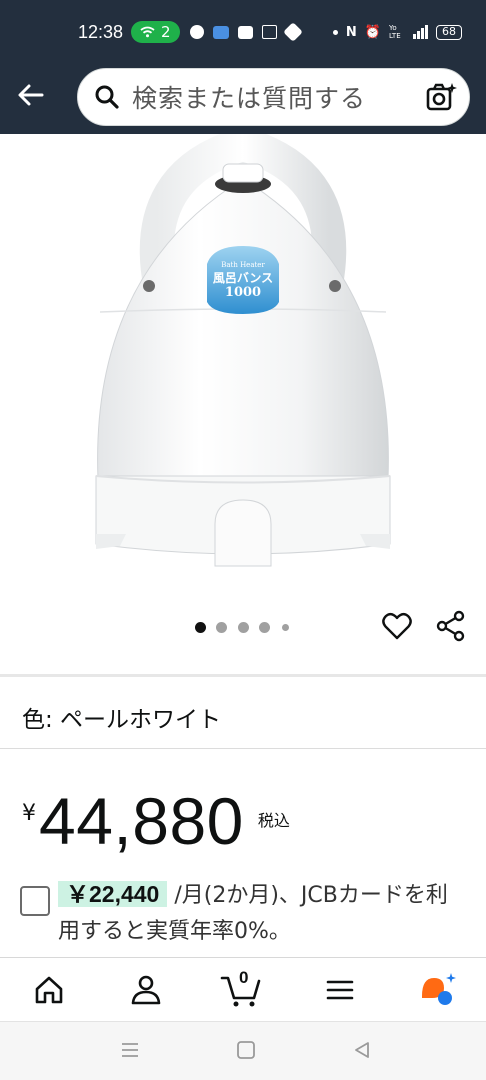  Describe the element at coordinates (243, 292) in the screenshot. I see `product-label-line3: 1000` at that location.